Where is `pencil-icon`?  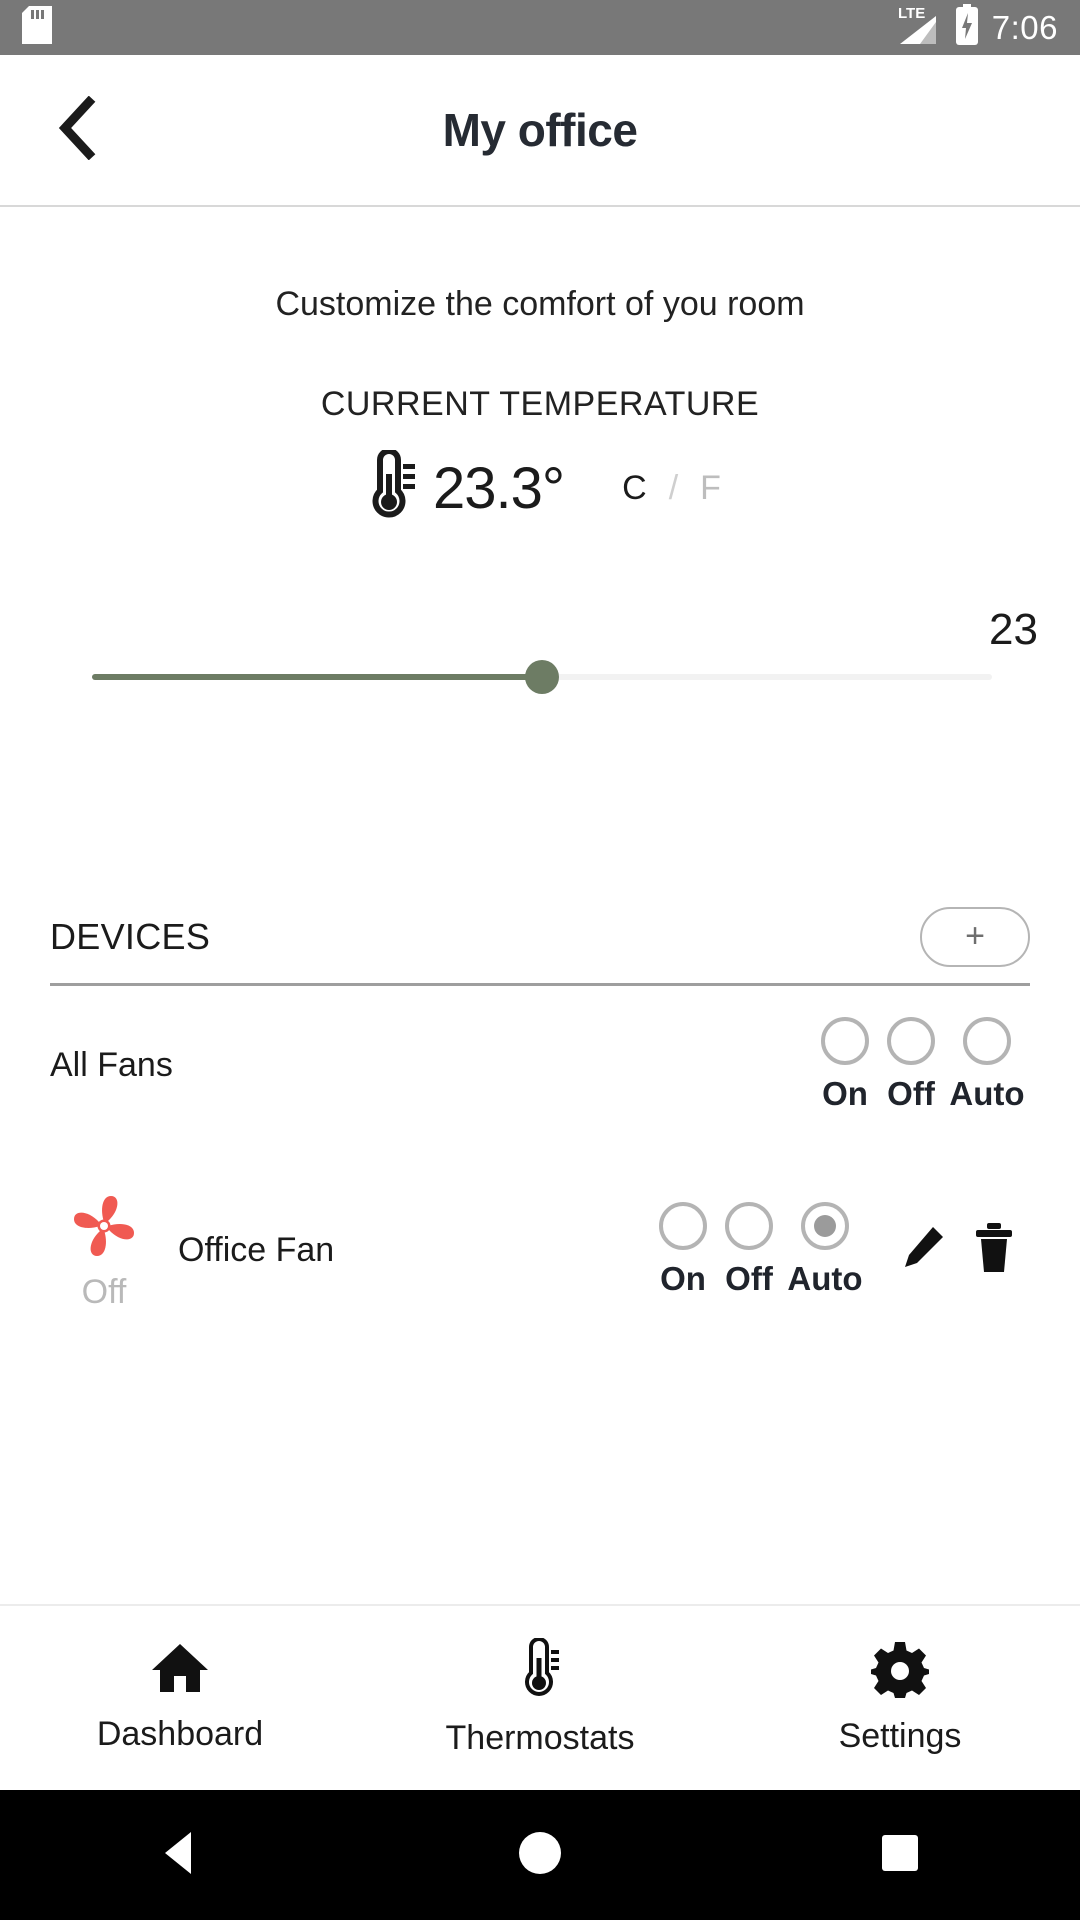
pencil-icon is located at coordinates (922, 1250).